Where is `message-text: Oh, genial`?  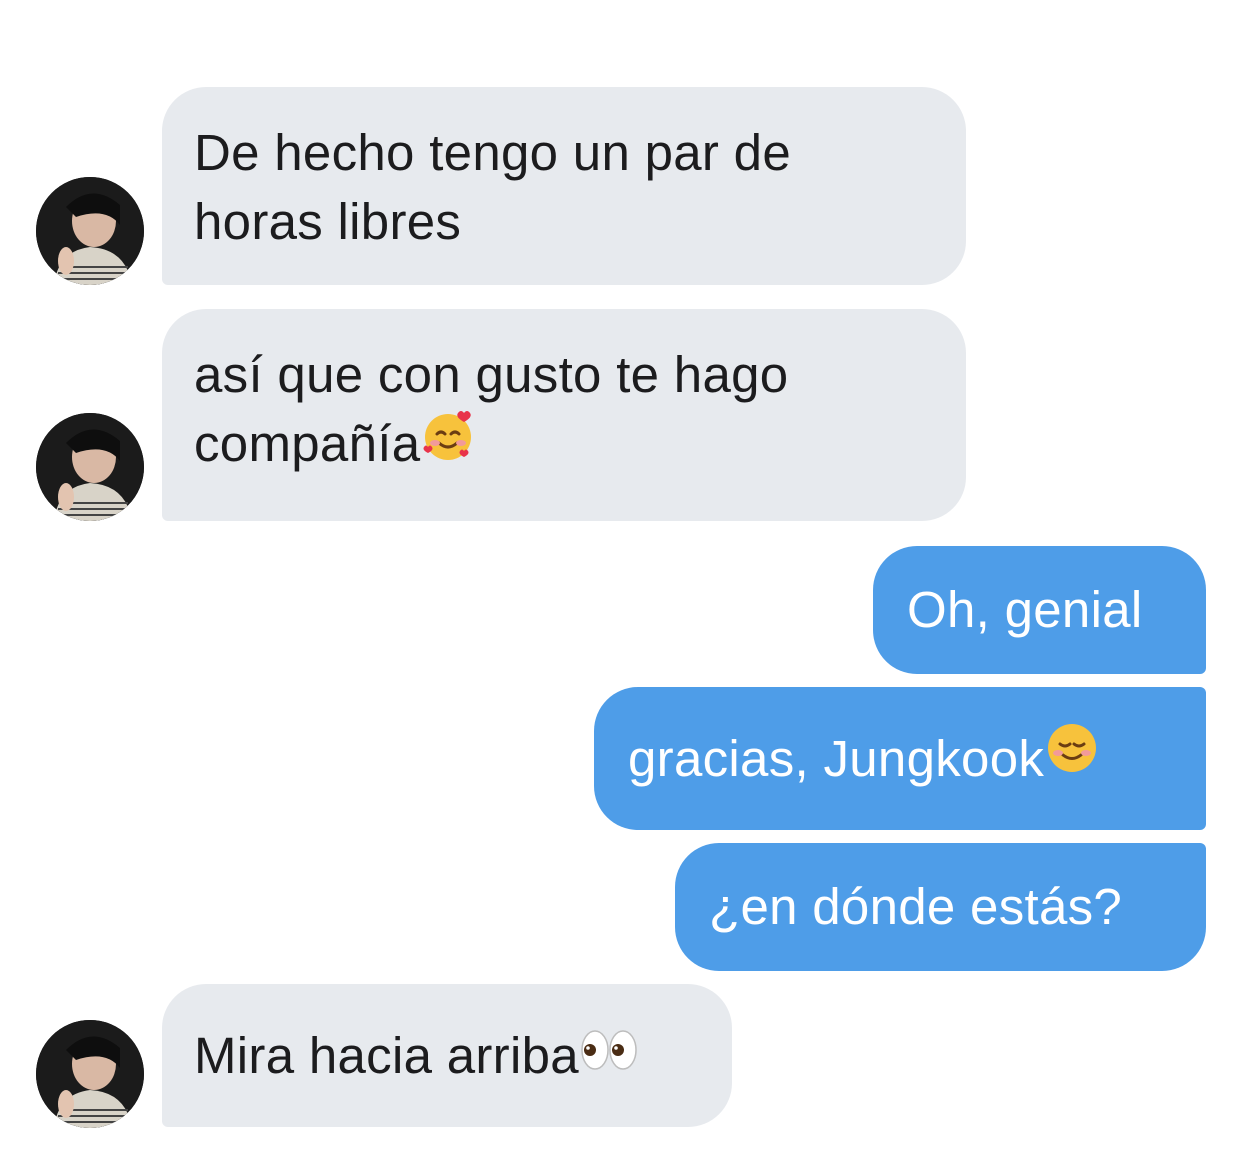 message-text: Oh, genial is located at coordinates (1025, 609).